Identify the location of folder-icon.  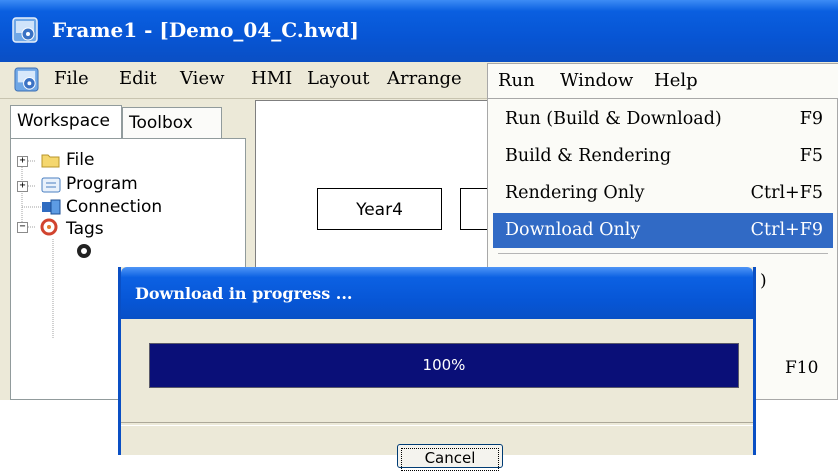
(50, 161).